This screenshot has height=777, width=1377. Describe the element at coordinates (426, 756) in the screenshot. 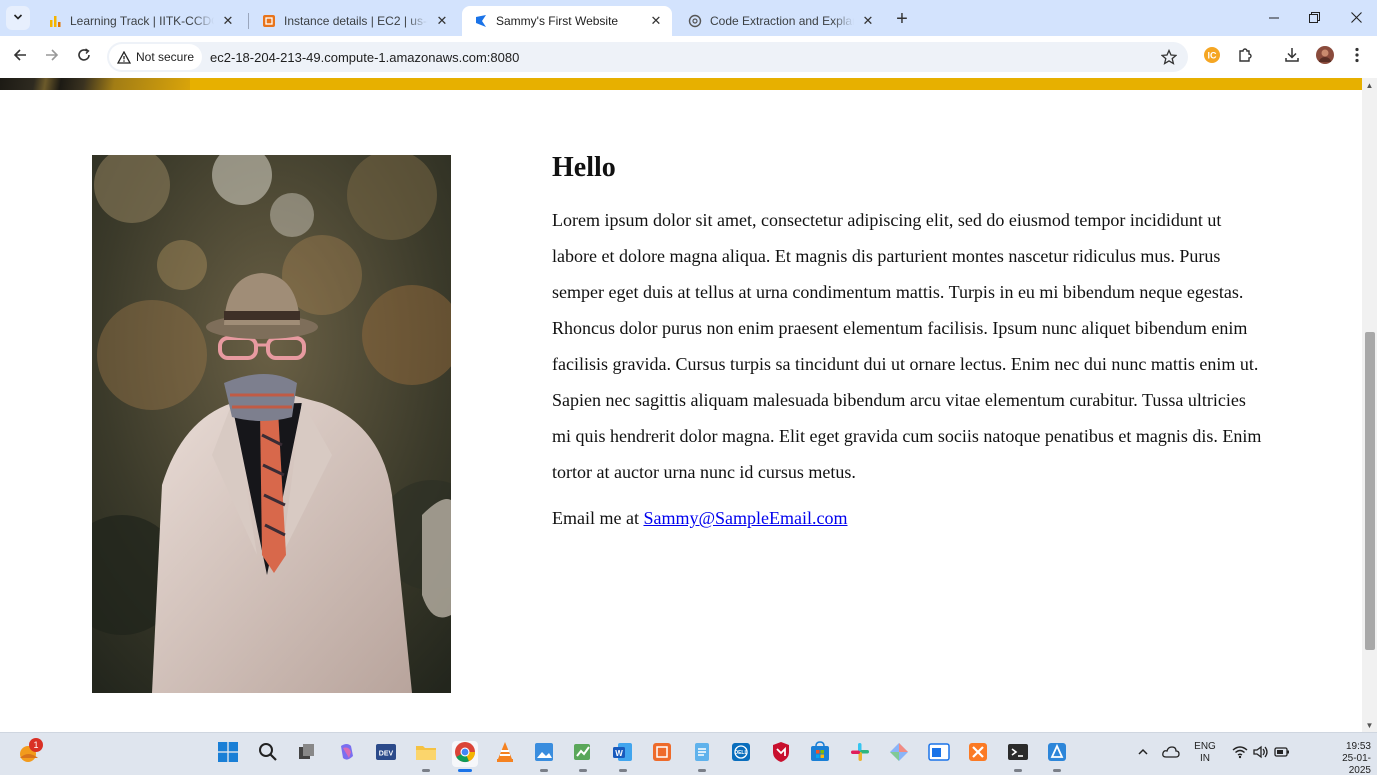

I see `file-explorer-app` at that location.